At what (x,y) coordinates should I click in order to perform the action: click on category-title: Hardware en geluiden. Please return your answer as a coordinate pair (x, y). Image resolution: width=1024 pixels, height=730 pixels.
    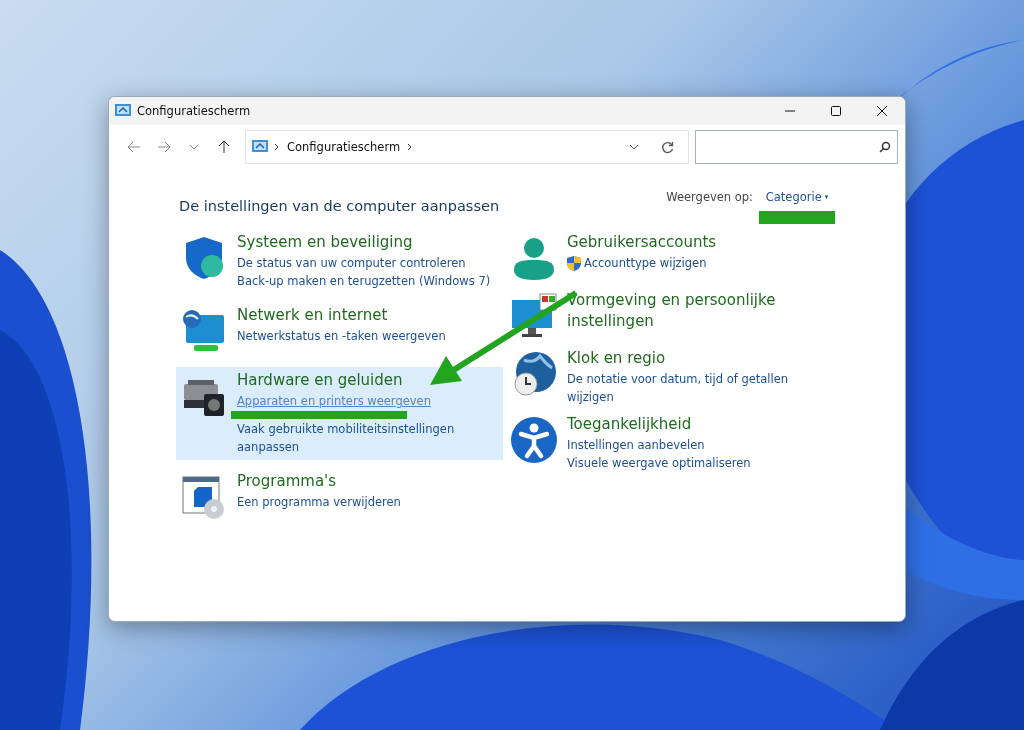
    Looking at the image, I should click on (368, 380).